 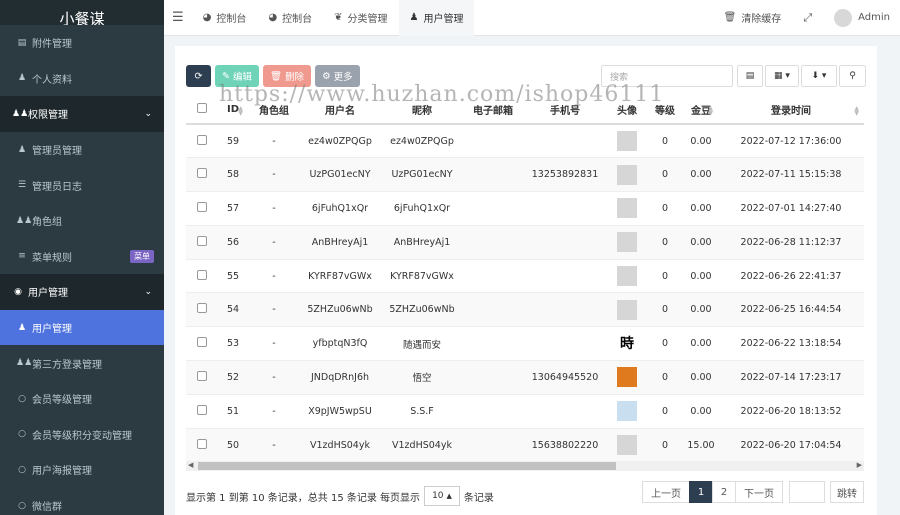 What do you see at coordinates (807, 492) in the screenshot?
I see `goto-page-input` at bounding box center [807, 492].